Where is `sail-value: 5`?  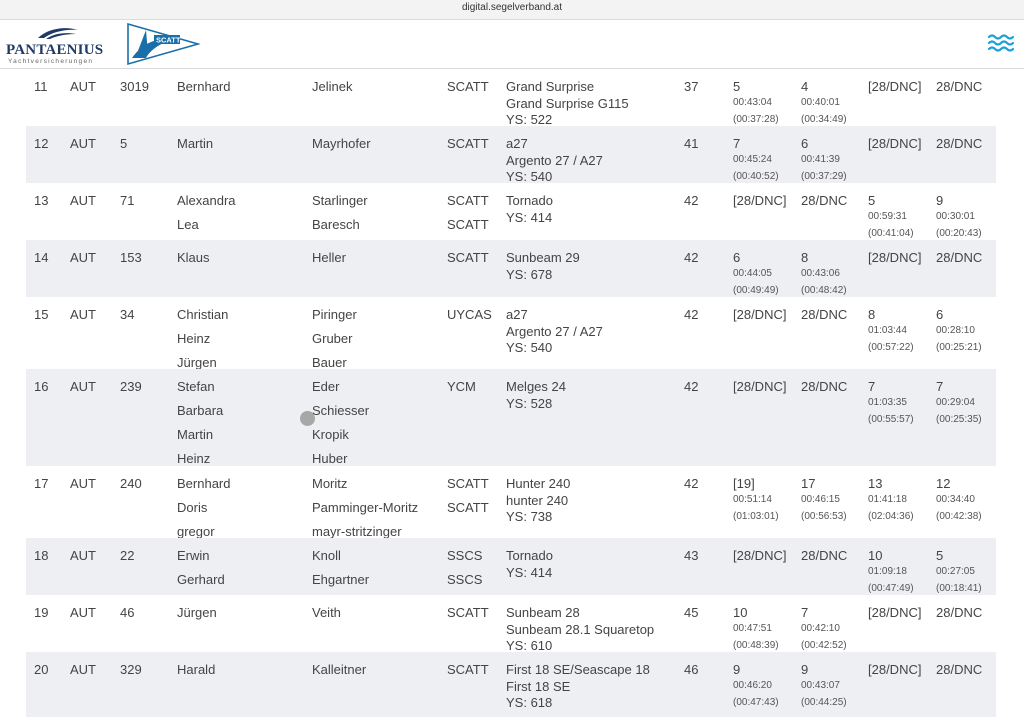 sail-value: 5 is located at coordinates (124, 143).